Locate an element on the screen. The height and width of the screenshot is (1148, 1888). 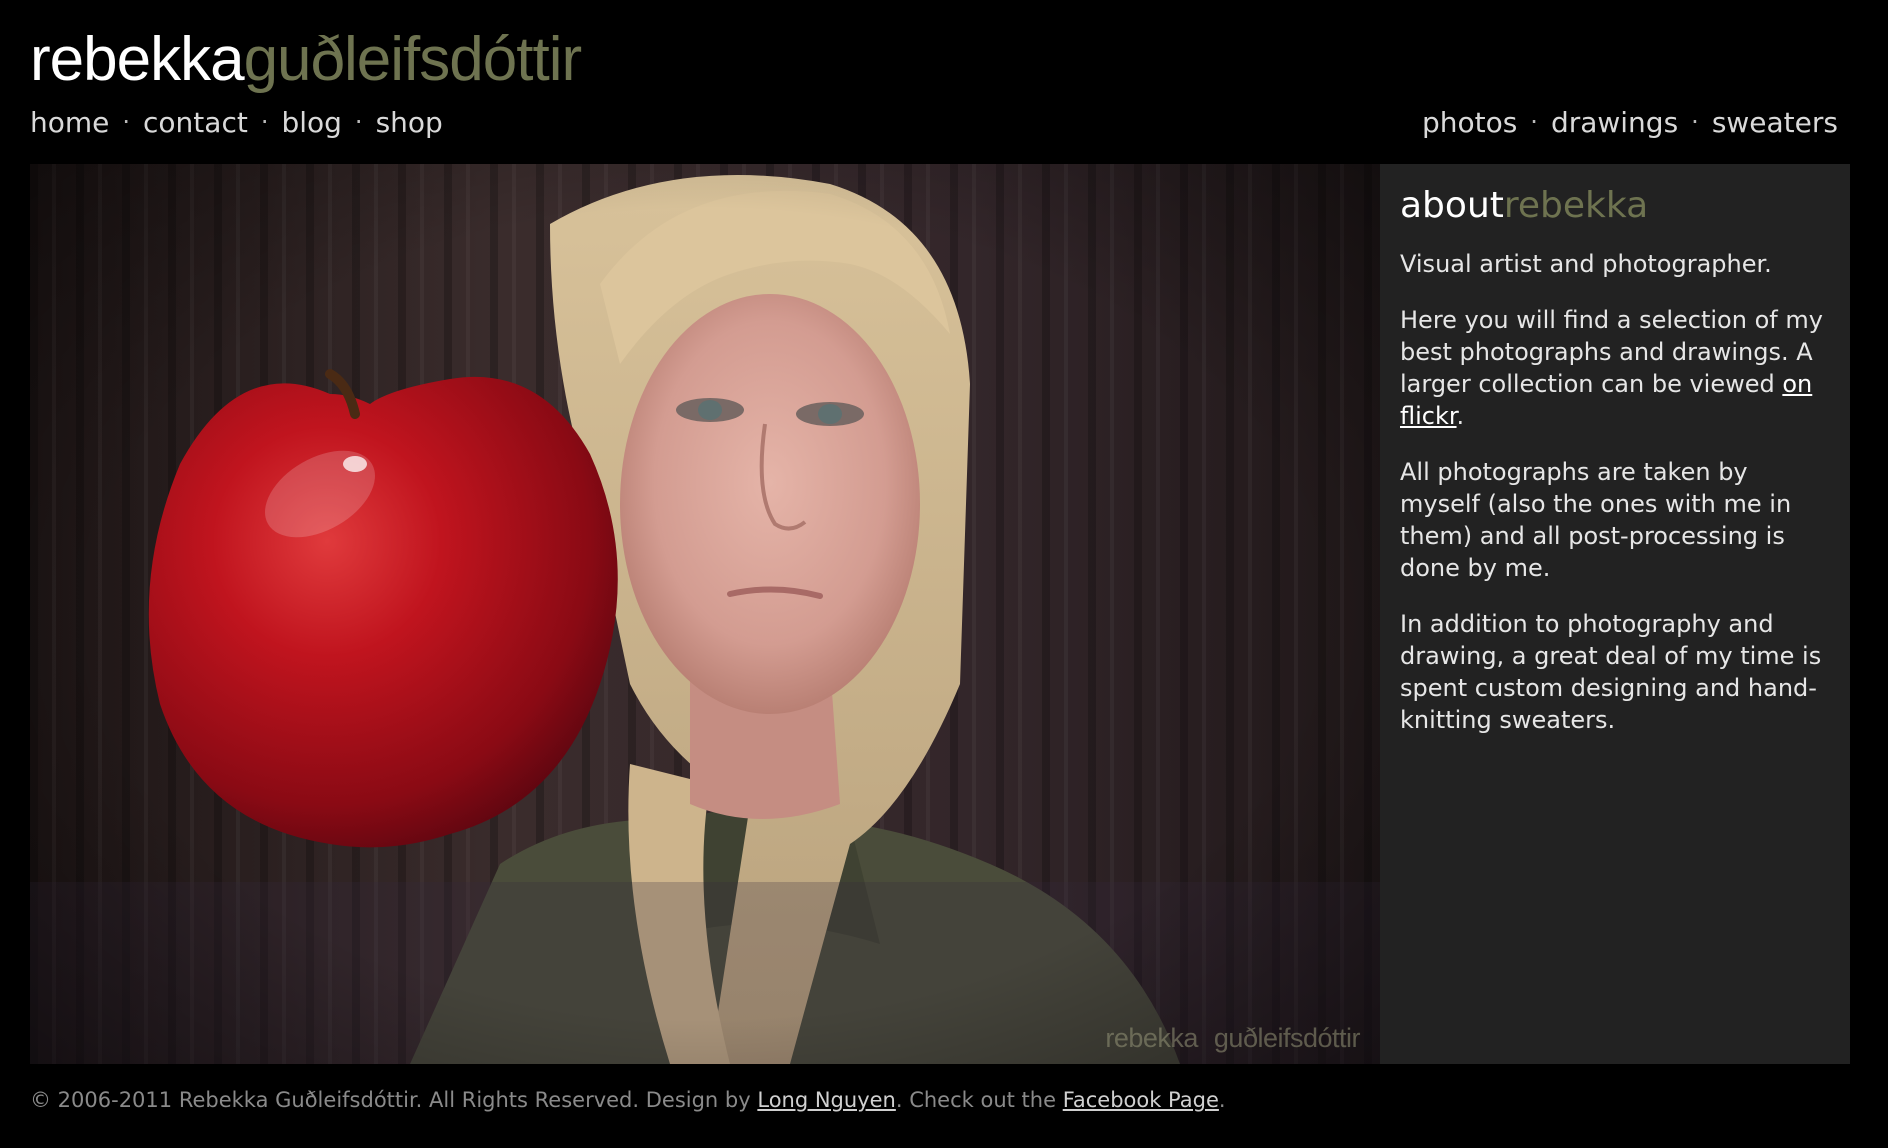
about-heading-name: rebekka is located at coordinates (1576, 205).